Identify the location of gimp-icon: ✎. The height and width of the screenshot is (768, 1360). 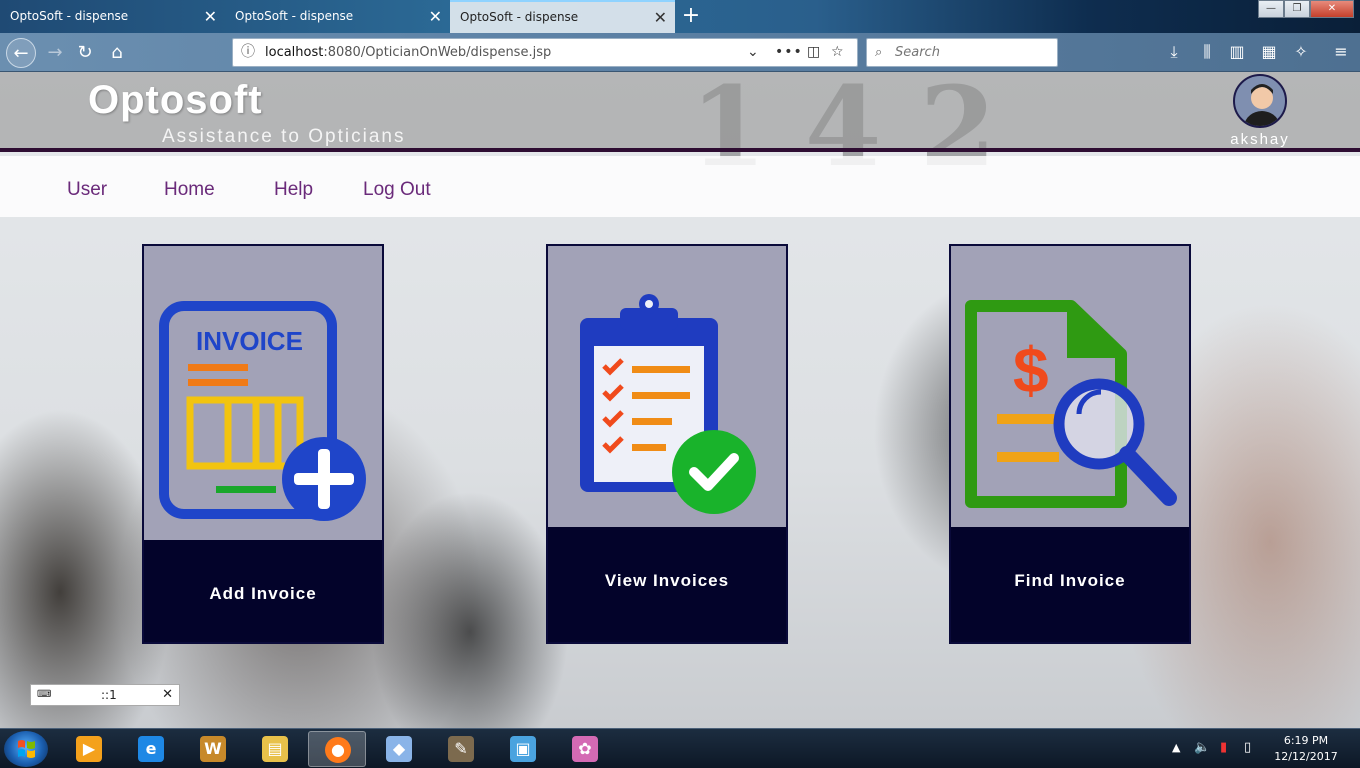
(461, 749).